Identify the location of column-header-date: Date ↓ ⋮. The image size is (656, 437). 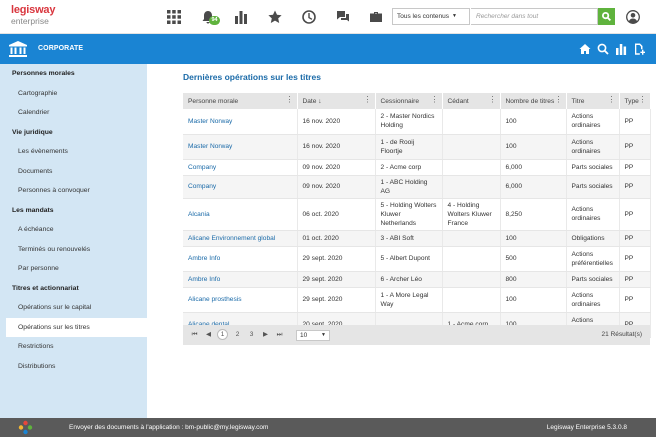
(336, 101).